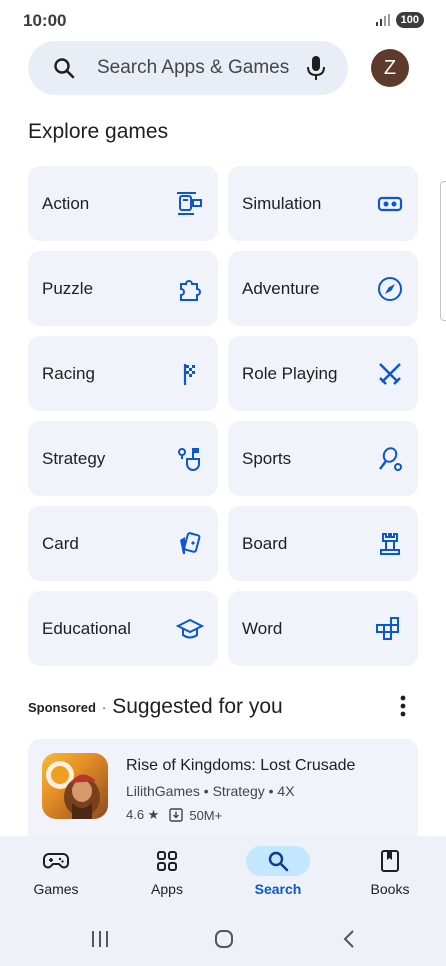 The width and height of the screenshot is (446, 966). What do you see at coordinates (123, 458) in the screenshot?
I see `category-tile-strategy: Strategy` at bounding box center [123, 458].